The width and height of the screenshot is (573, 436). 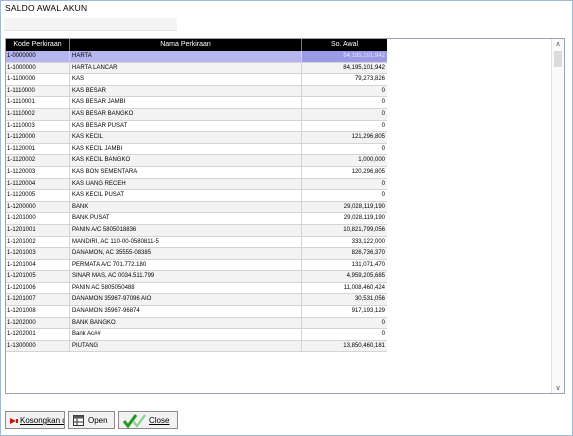 I want to click on account-name-cell: HARTA, so click(x=186, y=56).